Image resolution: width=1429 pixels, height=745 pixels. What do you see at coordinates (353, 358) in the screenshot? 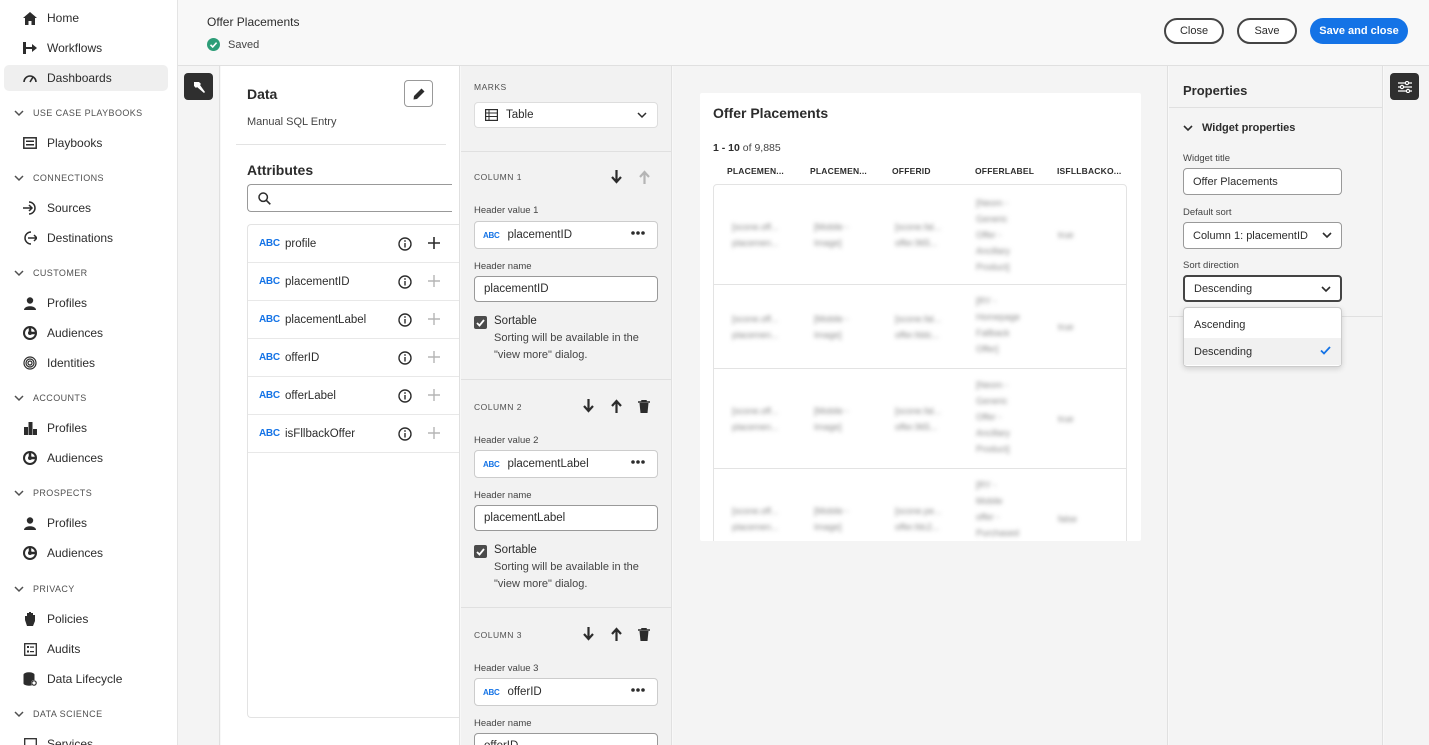
I see `attribute-row-offerid: ABC offerID` at bounding box center [353, 358].